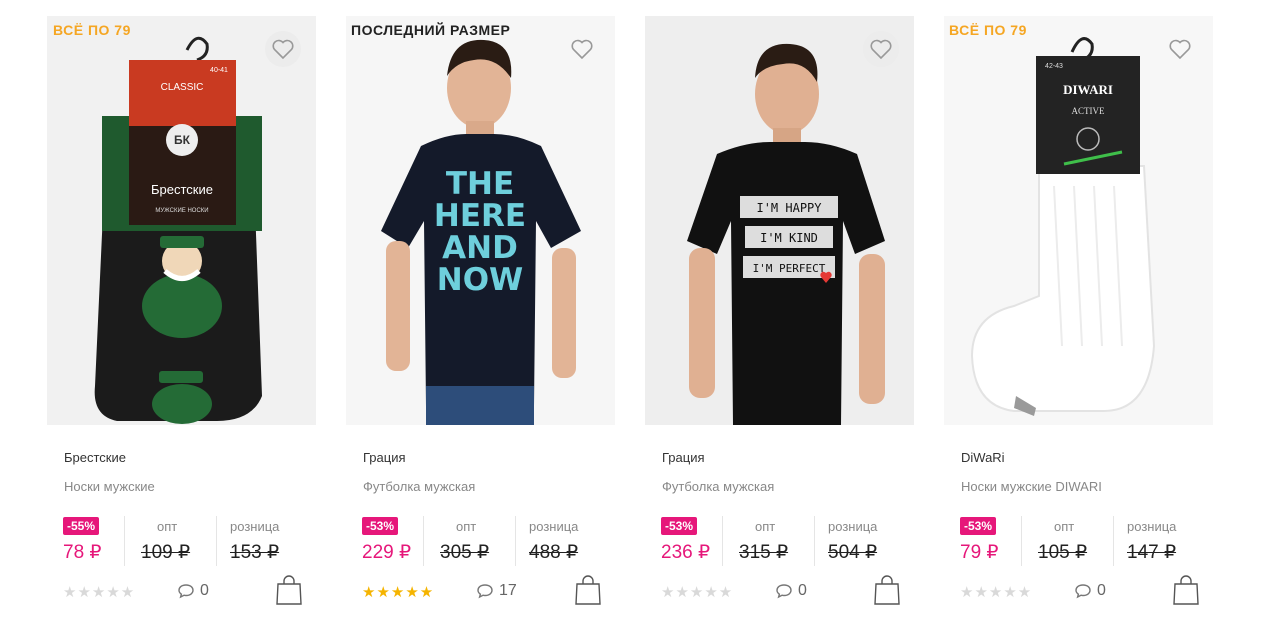  What do you see at coordinates (496, 591) in the screenshot?
I see `comments-count: 17` at bounding box center [496, 591].